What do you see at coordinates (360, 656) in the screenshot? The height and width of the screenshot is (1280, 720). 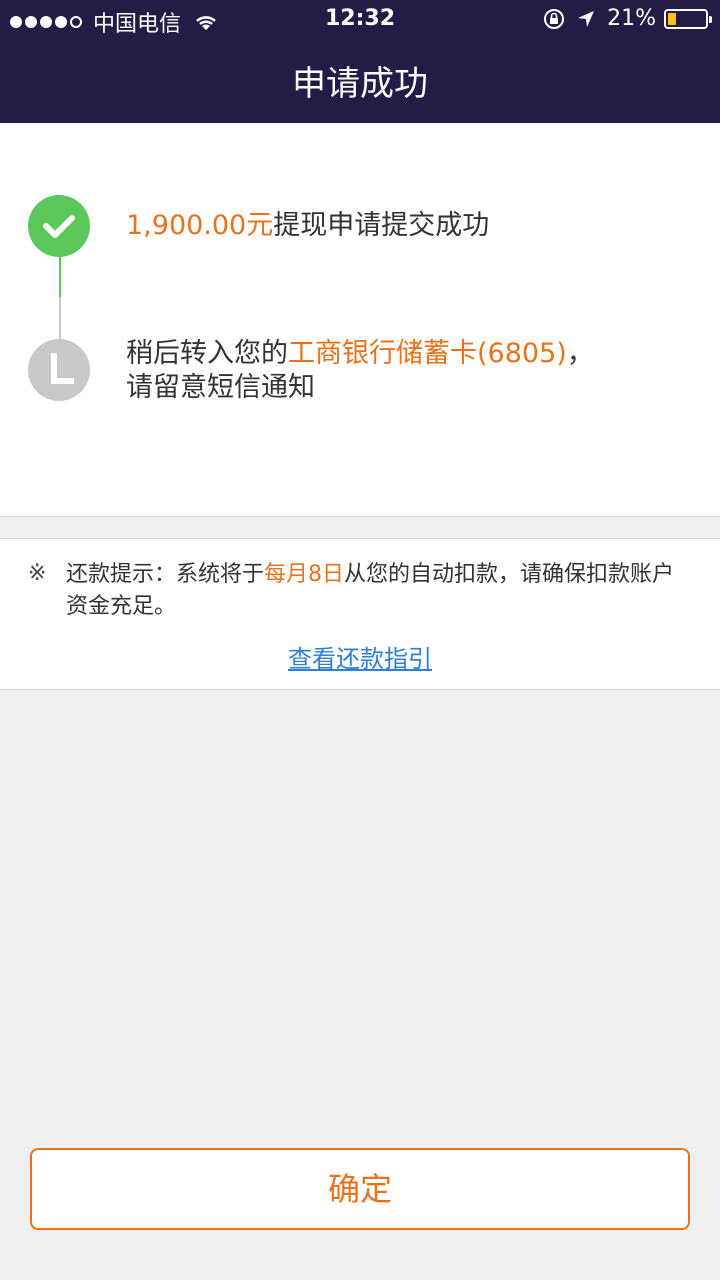 I see `repayment-guide-link: 查看还款指引` at bounding box center [360, 656].